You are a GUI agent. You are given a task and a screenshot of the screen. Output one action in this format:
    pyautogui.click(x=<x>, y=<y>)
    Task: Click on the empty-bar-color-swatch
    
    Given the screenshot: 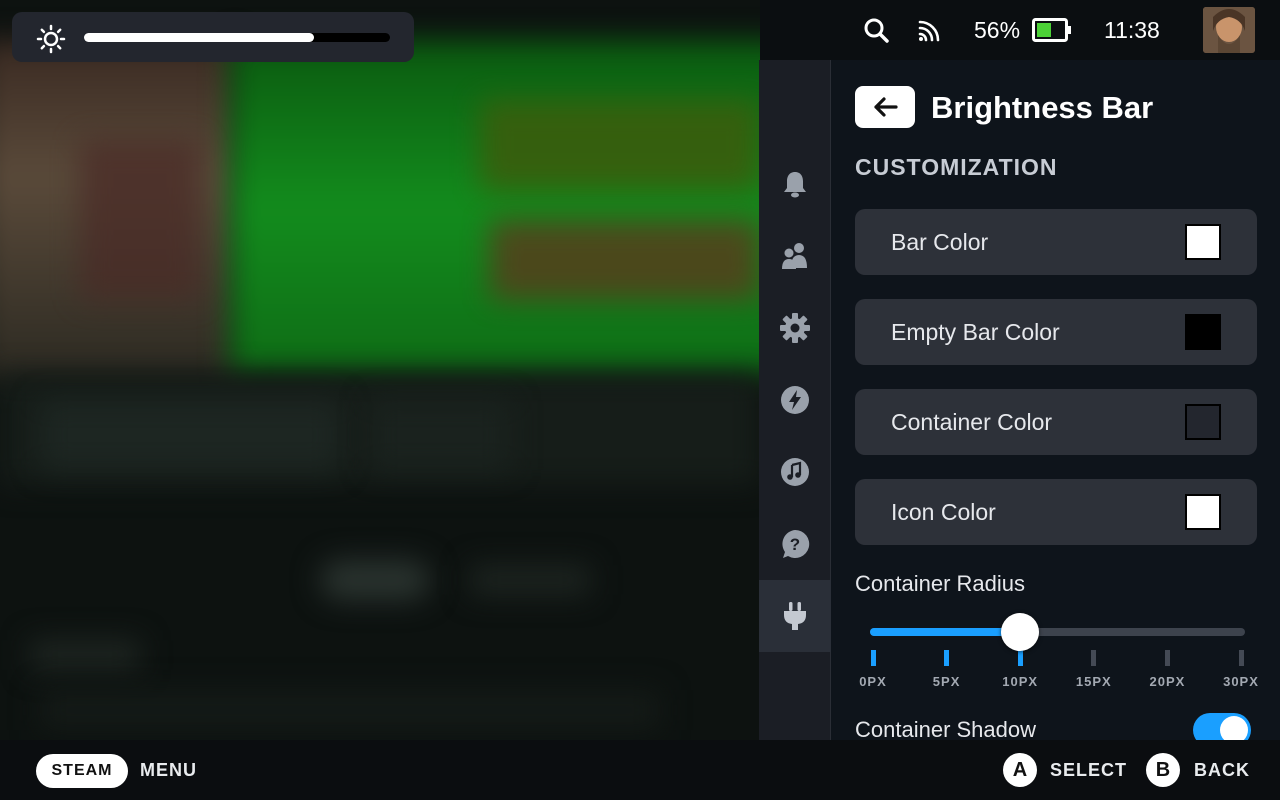 What is the action you would take?
    pyautogui.click(x=1203, y=332)
    